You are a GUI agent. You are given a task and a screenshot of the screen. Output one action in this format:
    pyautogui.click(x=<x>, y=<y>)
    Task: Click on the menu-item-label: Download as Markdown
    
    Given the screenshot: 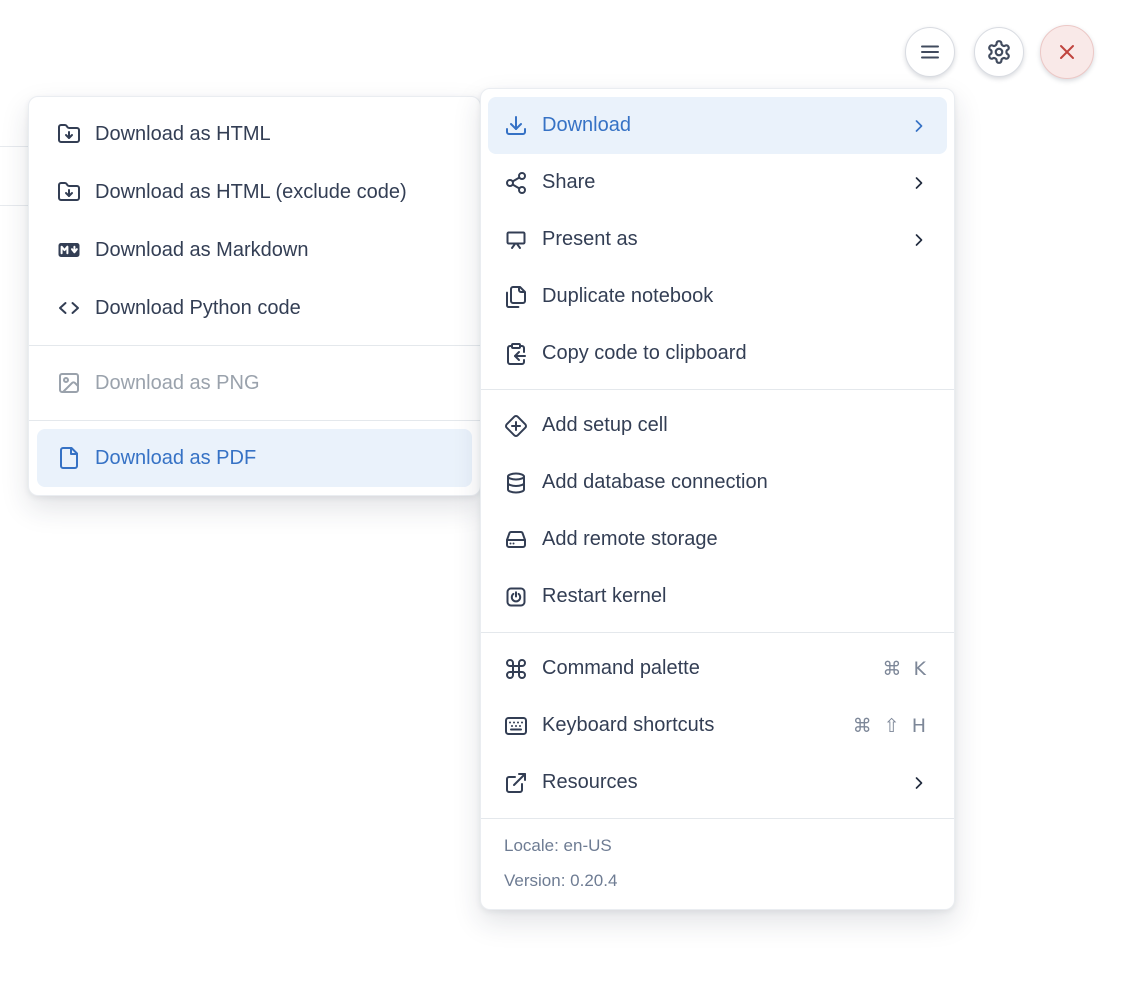 What is the action you would take?
    pyautogui.click(x=202, y=249)
    